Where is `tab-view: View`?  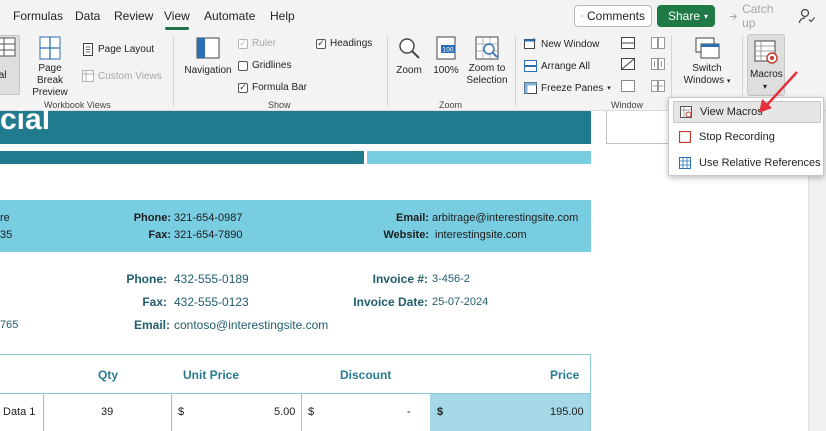
tab-view: View is located at coordinates (177, 16).